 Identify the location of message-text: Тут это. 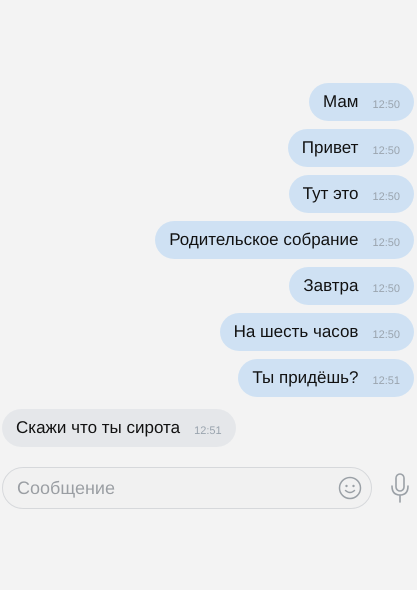
(330, 194).